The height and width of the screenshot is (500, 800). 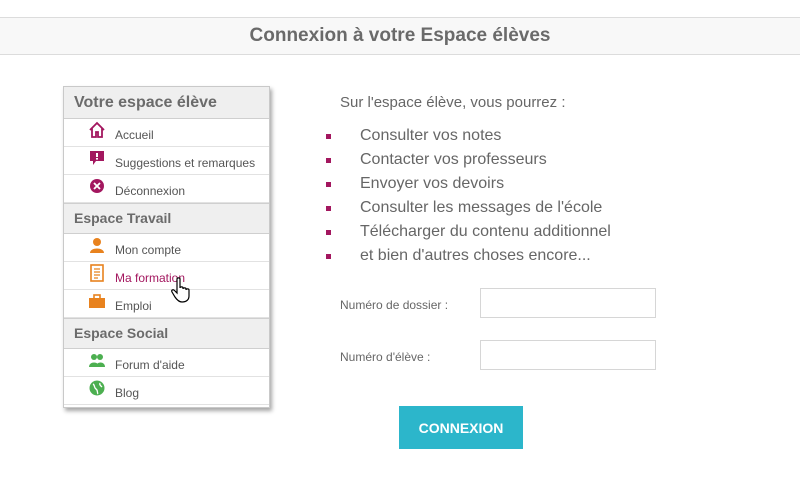 I want to click on eleve-label: Numéro d'élève :, so click(x=385, y=357).